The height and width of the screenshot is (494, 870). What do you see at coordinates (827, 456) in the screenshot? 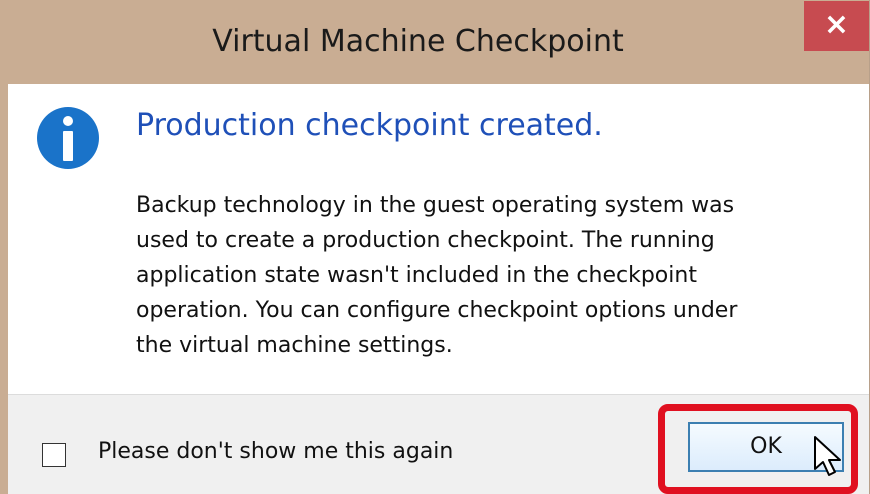
I see `arrow-cursor-icon` at bounding box center [827, 456].